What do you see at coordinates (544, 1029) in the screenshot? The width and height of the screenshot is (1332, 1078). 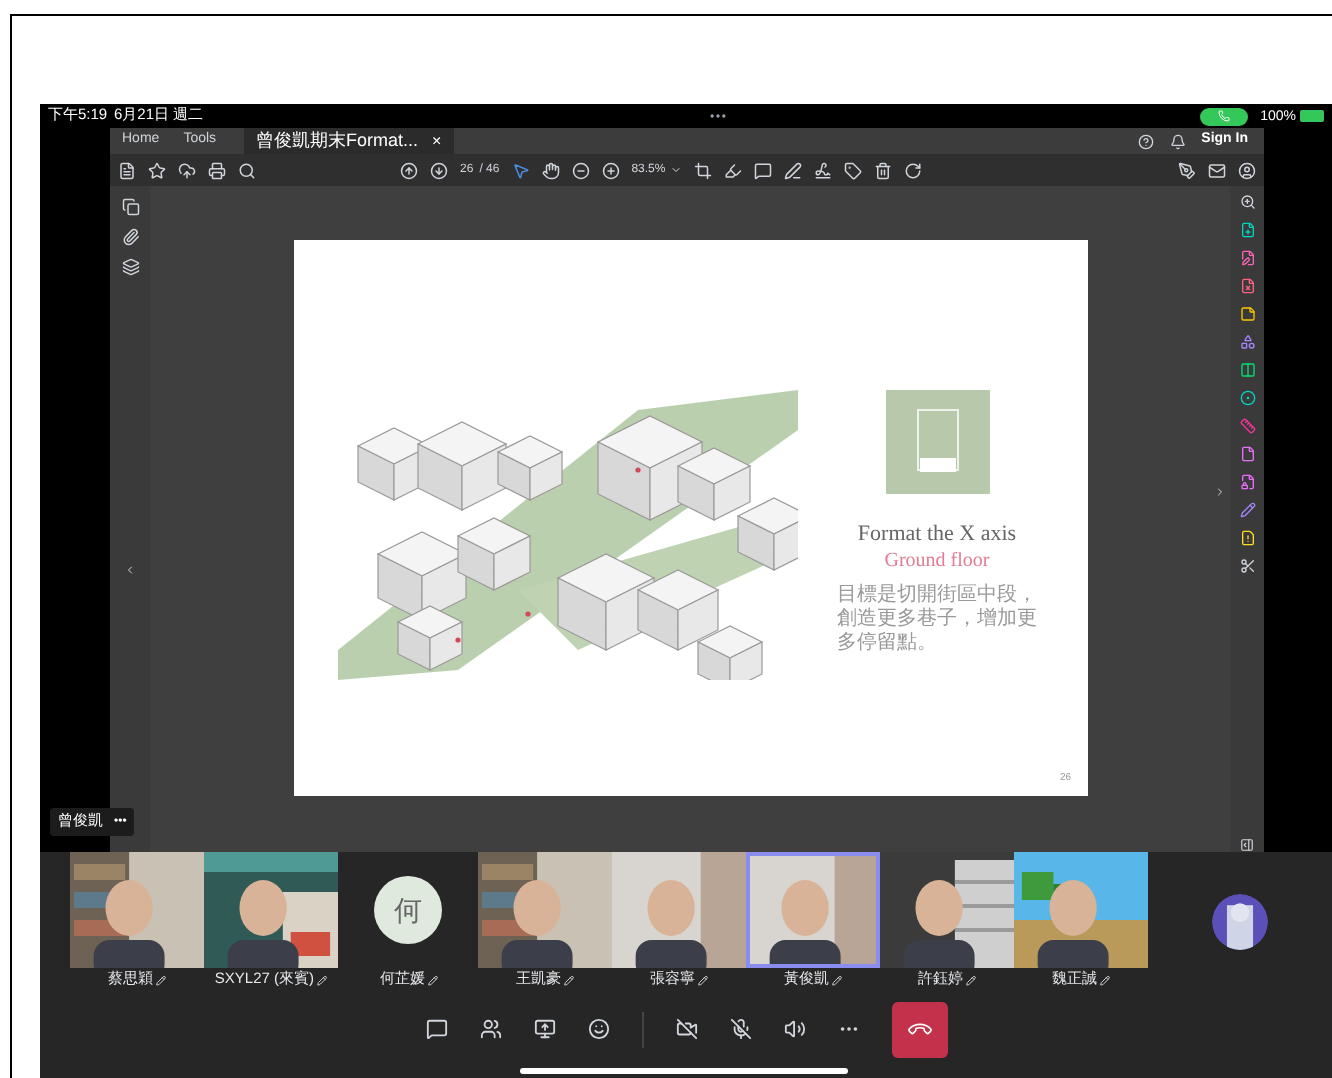 I see `share-screen-icon` at bounding box center [544, 1029].